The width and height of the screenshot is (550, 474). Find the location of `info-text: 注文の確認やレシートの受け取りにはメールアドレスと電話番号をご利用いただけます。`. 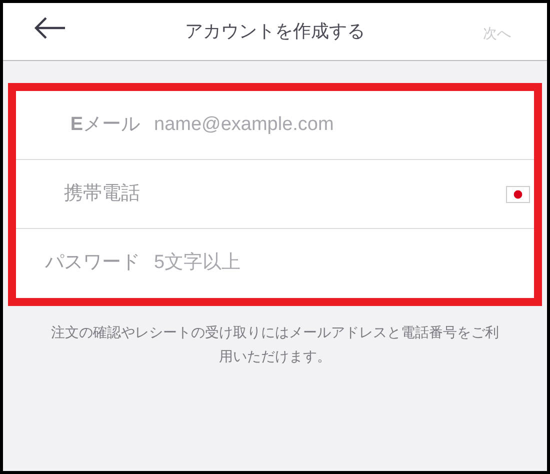

info-text: 注文の確認やレシートの受け取りにはメールアドレスと電話番号をご利用いただけます。 is located at coordinates (275, 344).